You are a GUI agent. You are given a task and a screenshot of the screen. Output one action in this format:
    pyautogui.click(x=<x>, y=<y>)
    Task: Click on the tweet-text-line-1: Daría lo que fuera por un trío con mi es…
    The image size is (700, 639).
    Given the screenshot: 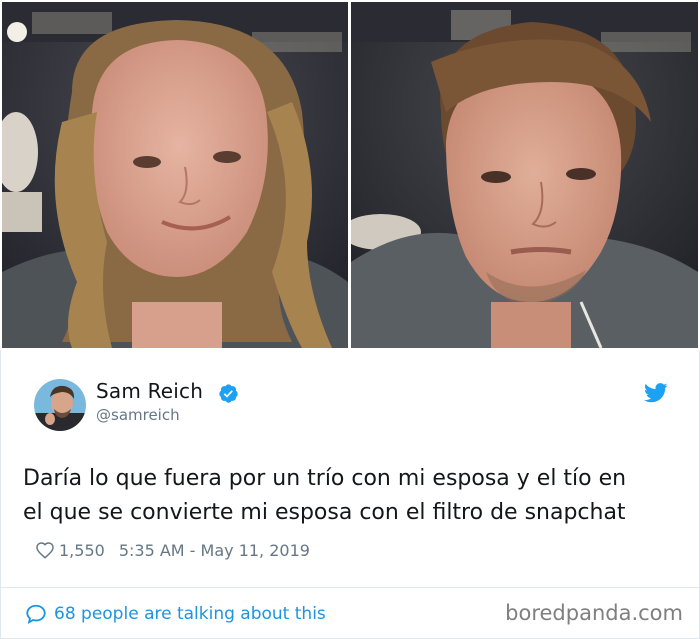 What is the action you would take?
    pyautogui.click(x=325, y=478)
    